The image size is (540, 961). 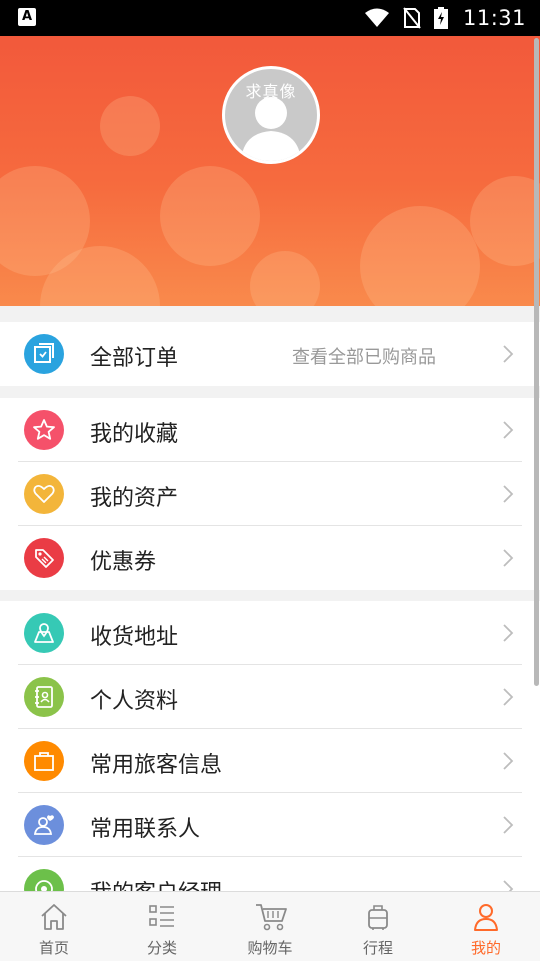 What do you see at coordinates (44, 633) in the screenshot?
I see `map-icon` at bounding box center [44, 633].